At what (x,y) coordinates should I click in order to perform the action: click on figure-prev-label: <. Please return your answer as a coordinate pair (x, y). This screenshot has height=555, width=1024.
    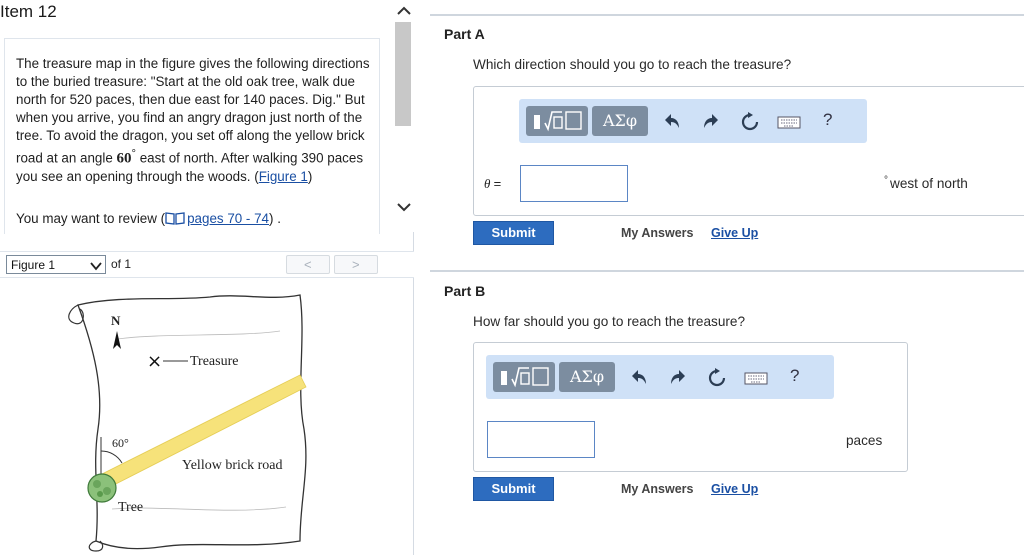
    Looking at the image, I should click on (308, 264).